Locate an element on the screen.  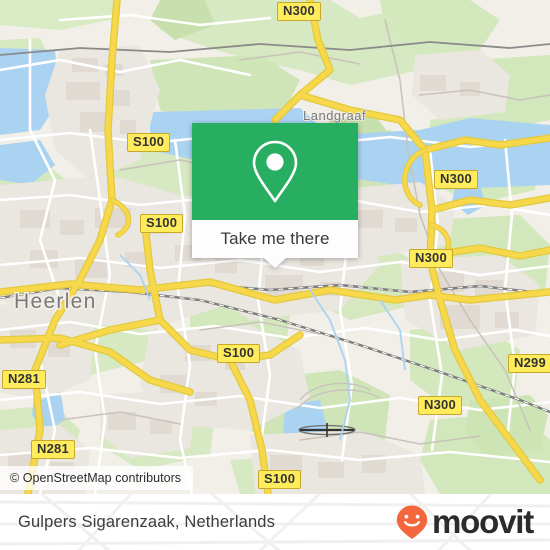
map-place-label-landgraaf: Landgraaf is located at coordinates (335, 115).